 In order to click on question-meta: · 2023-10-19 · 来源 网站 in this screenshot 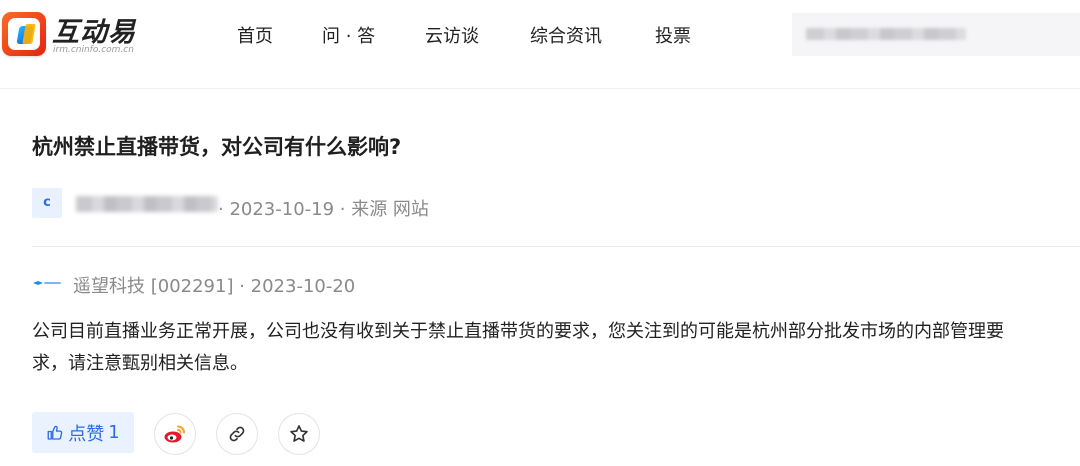, I will do `click(323, 209)`.